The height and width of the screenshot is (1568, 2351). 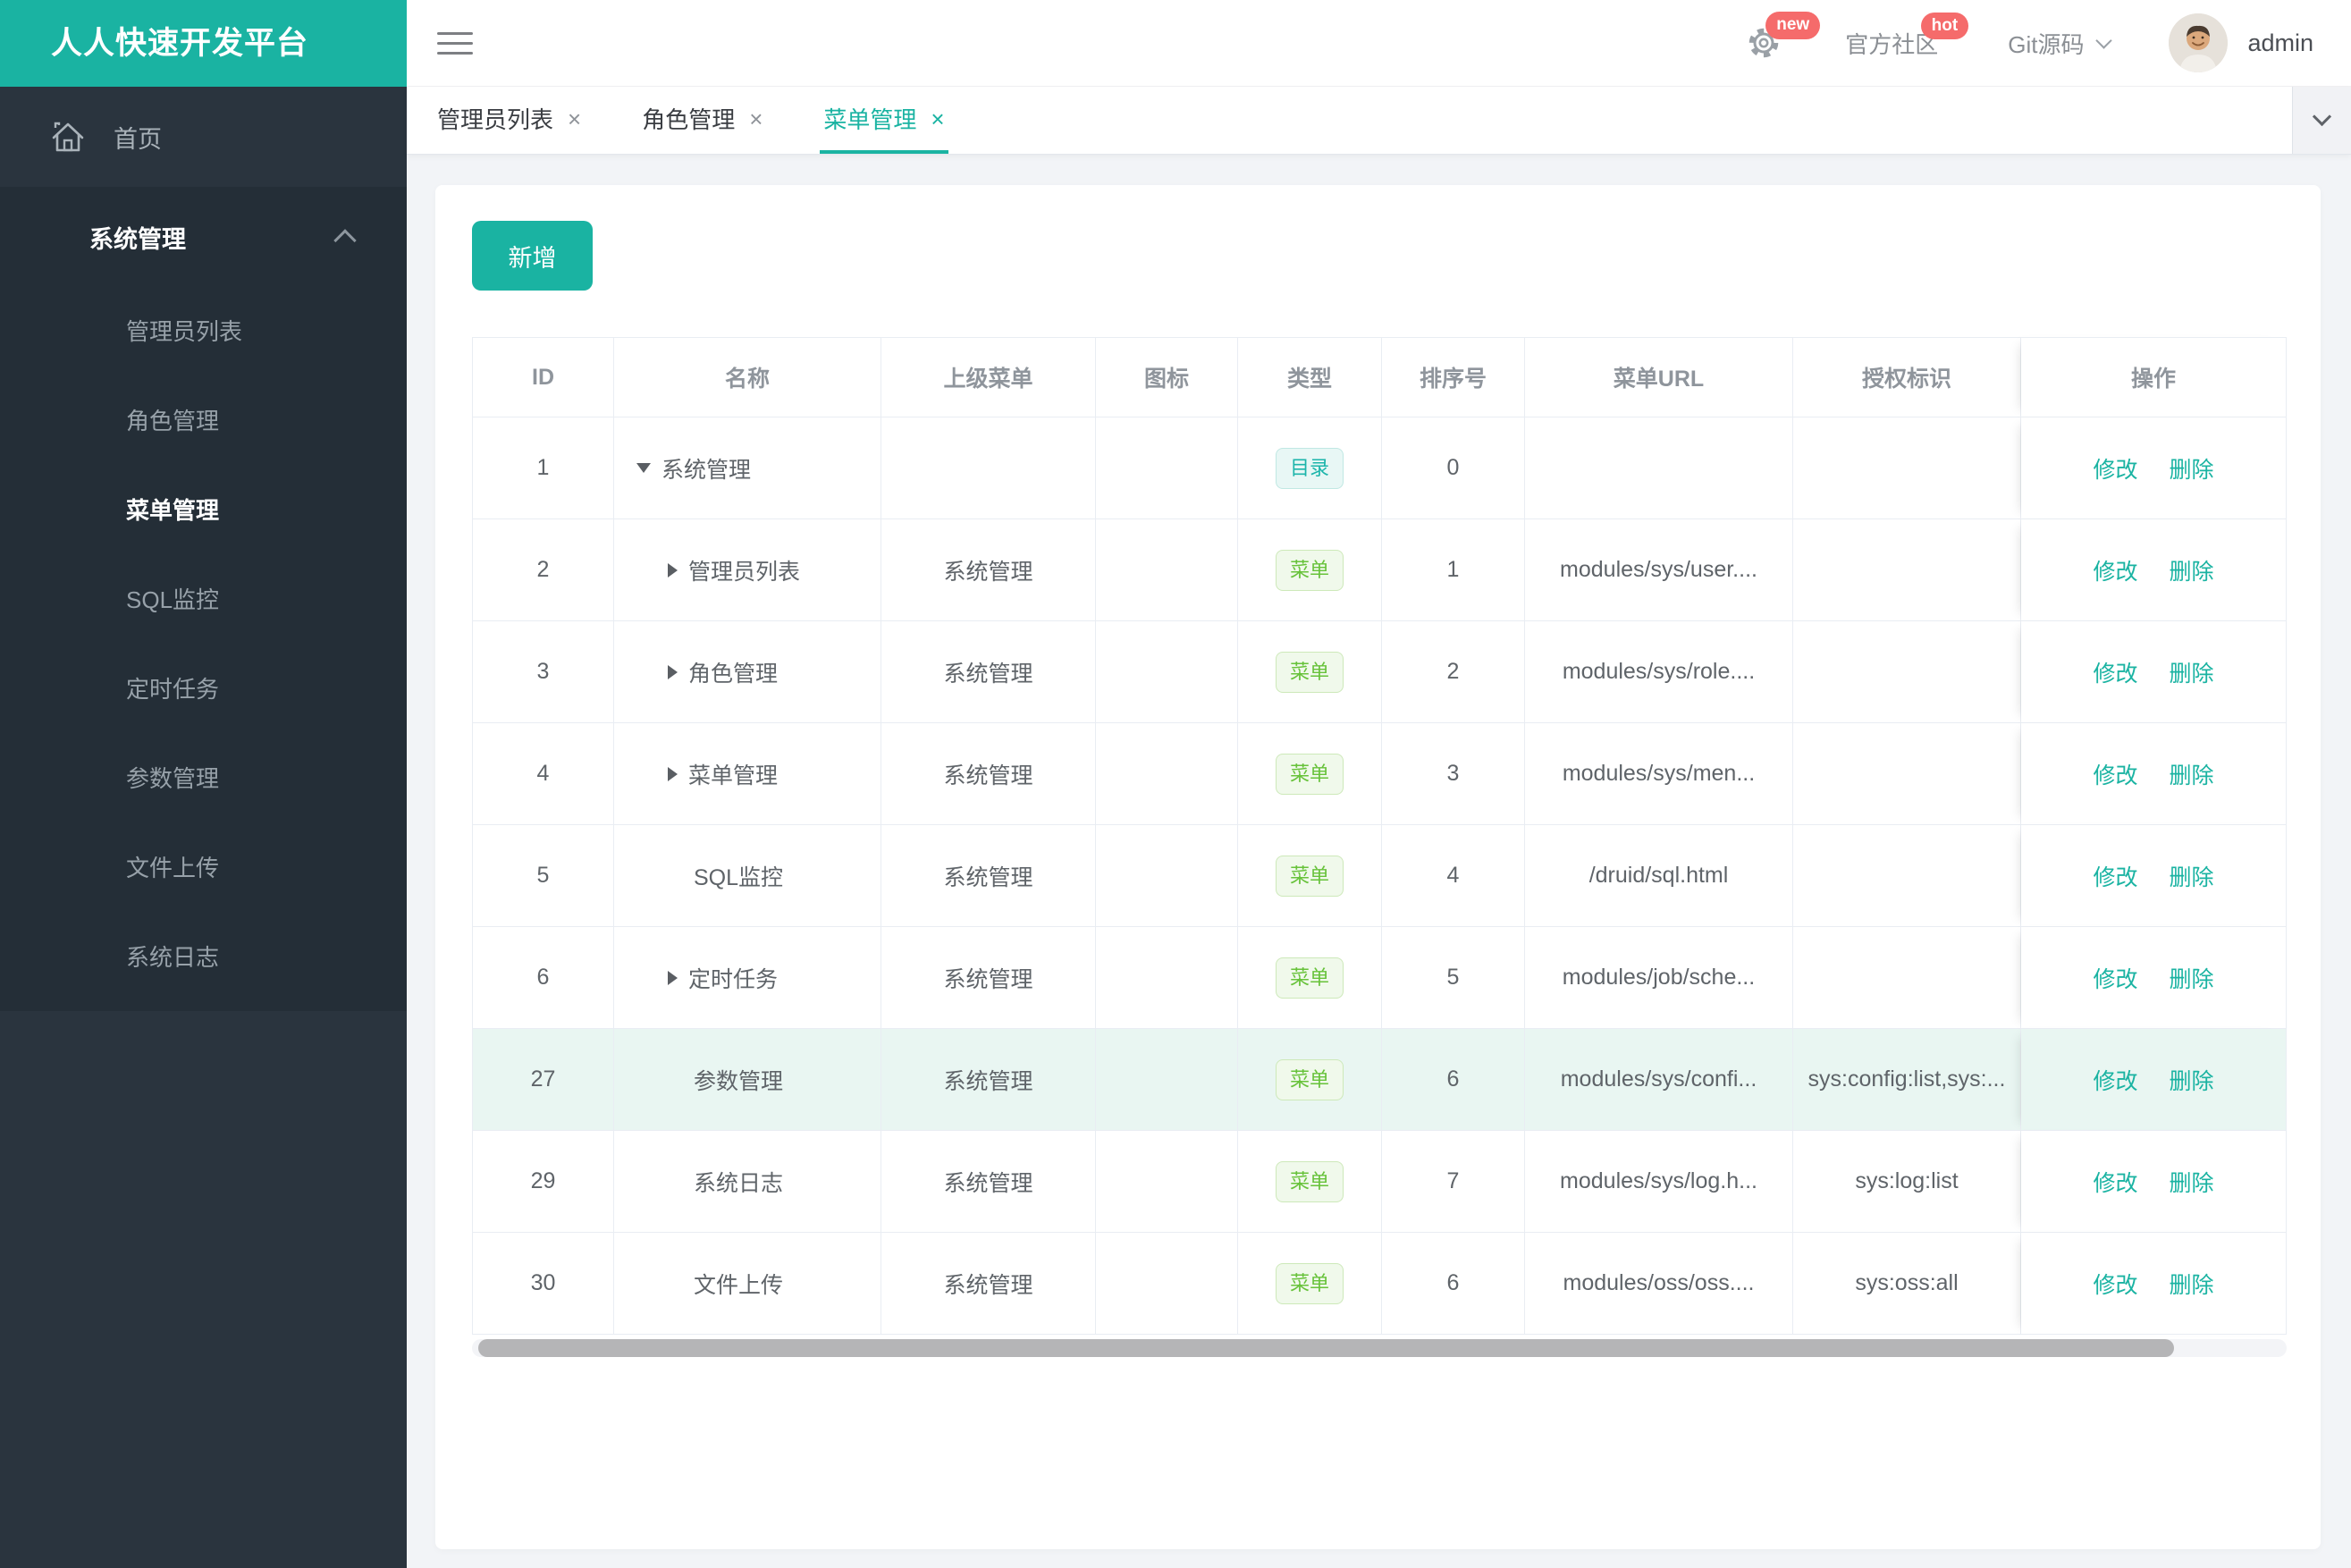 I want to click on horizontal-scrollbar-track, so click(x=1379, y=1348).